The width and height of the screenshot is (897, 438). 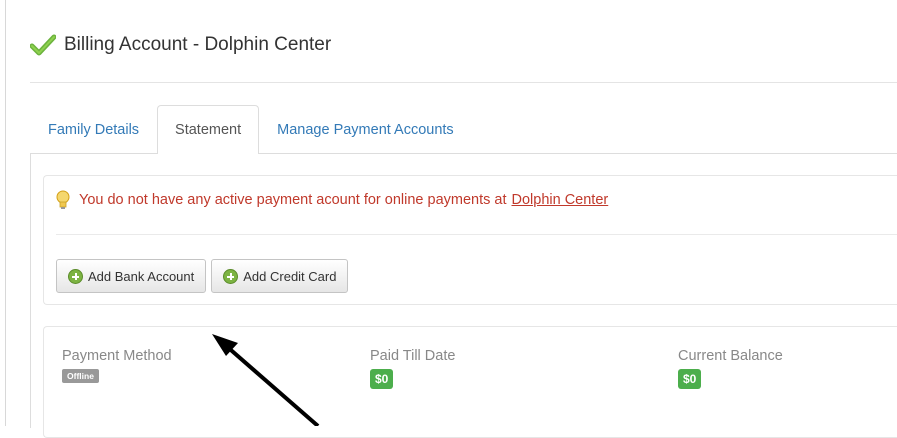 I want to click on checkmark-icon, so click(x=43, y=45).